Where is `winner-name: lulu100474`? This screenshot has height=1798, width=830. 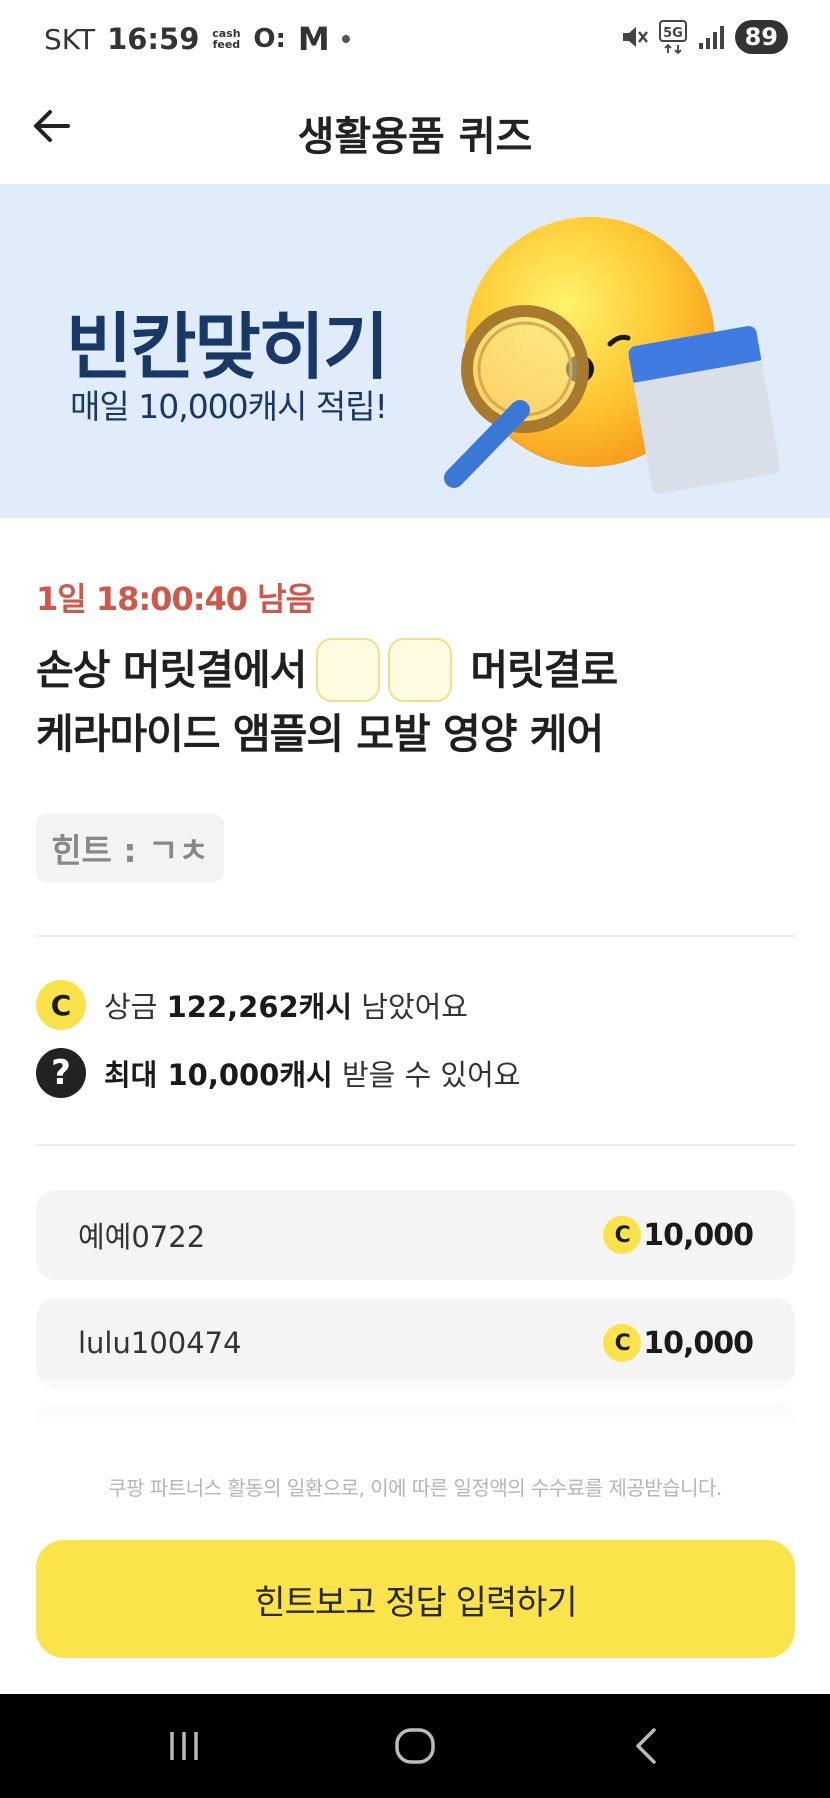 winner-name: lulu100474 is located at coordinates (160, 1343).